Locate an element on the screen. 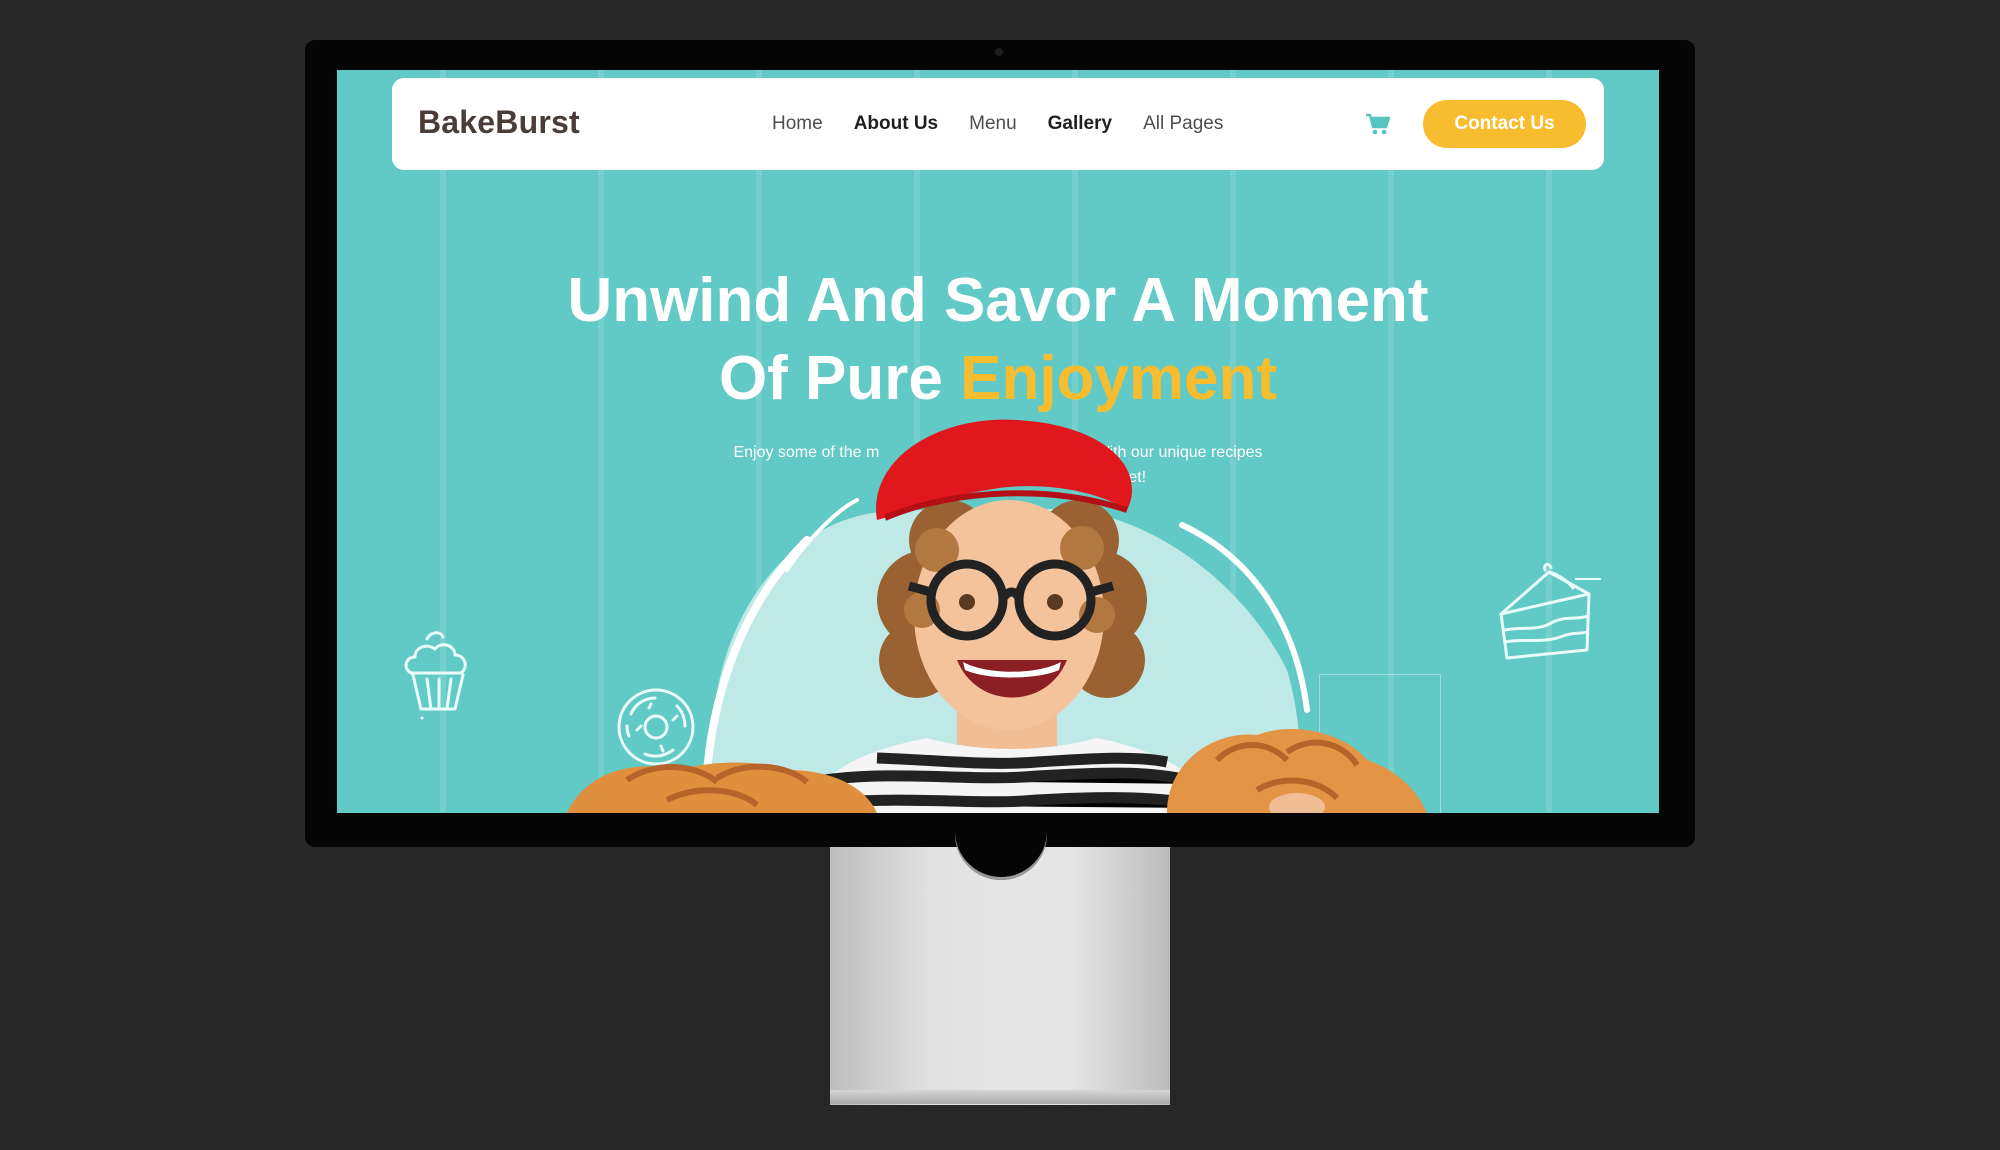  webcam is located at coordinates (999, 52).